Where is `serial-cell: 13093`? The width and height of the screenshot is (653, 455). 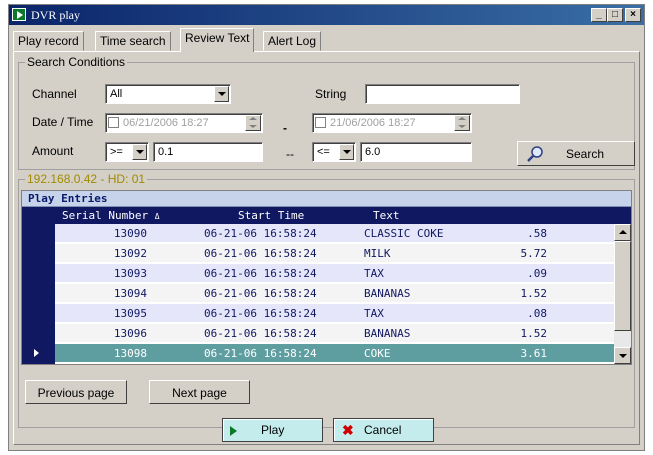 serial-cell: 13093 is located at coordinates (130, 273).